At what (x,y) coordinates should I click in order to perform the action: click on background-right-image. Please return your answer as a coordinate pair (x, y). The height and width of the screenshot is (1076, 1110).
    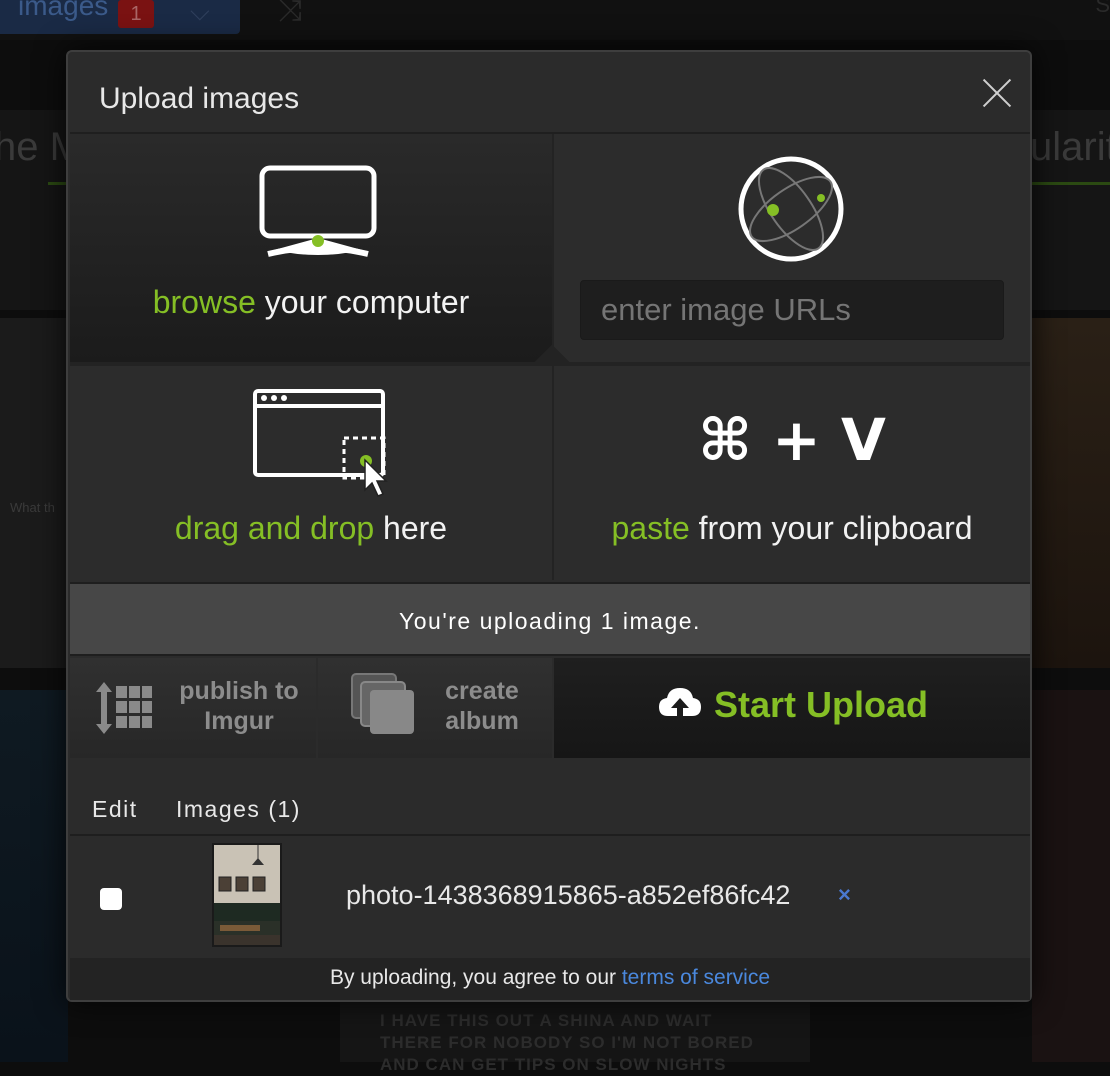
    Looking at the image, I should click on (1071, 493).